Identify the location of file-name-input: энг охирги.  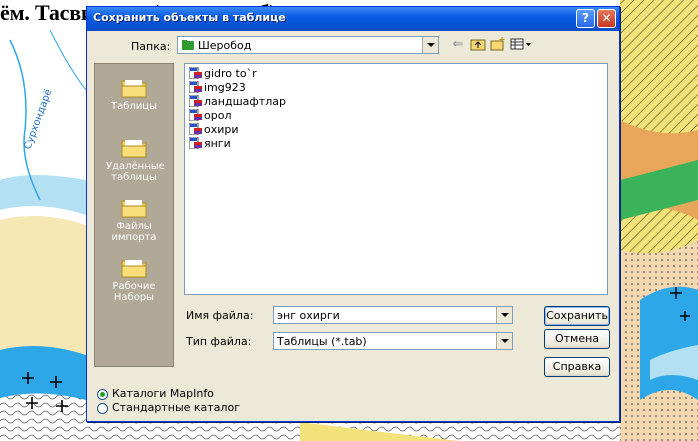
(393, 315).